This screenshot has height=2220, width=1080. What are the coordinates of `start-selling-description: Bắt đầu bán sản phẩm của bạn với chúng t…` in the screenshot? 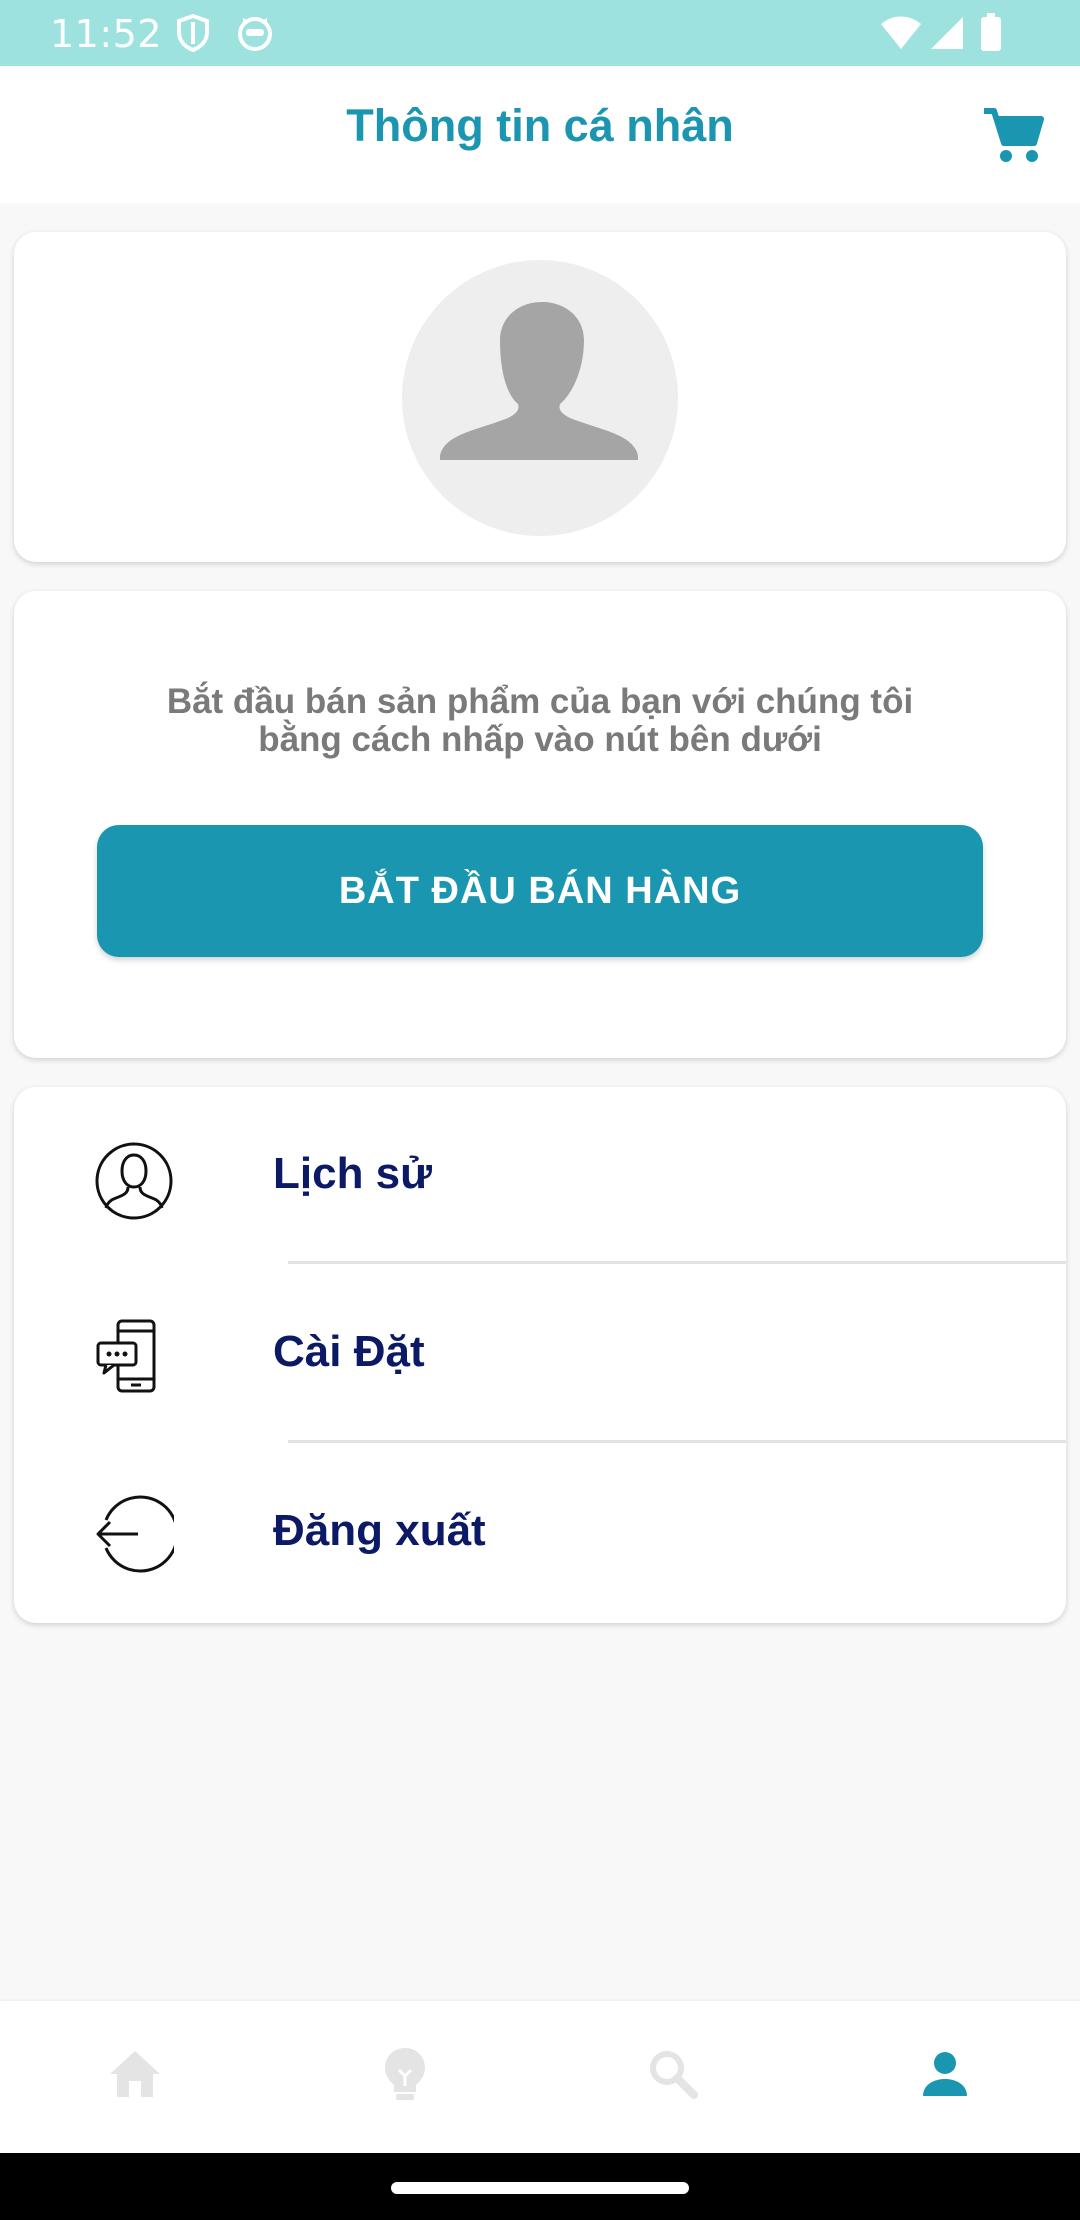 It's located at (540, 721).